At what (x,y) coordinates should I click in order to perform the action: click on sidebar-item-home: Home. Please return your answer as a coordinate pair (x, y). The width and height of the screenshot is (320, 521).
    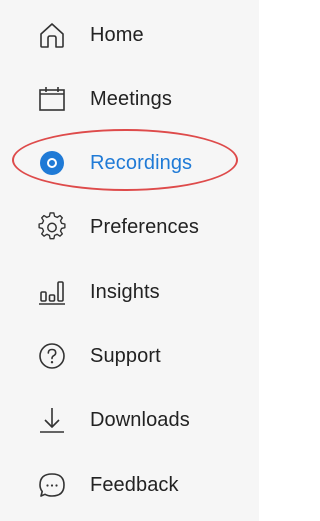
    Looking at the image, I should click on (90, 35).